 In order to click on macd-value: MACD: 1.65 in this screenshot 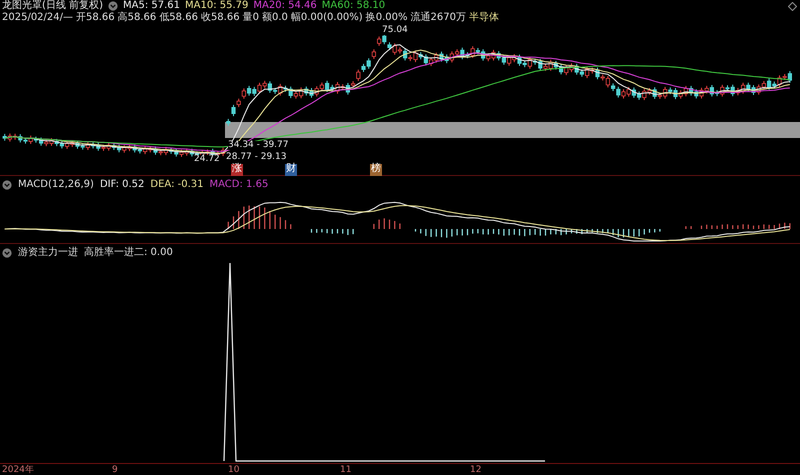, I will do `click(239, 185)`.